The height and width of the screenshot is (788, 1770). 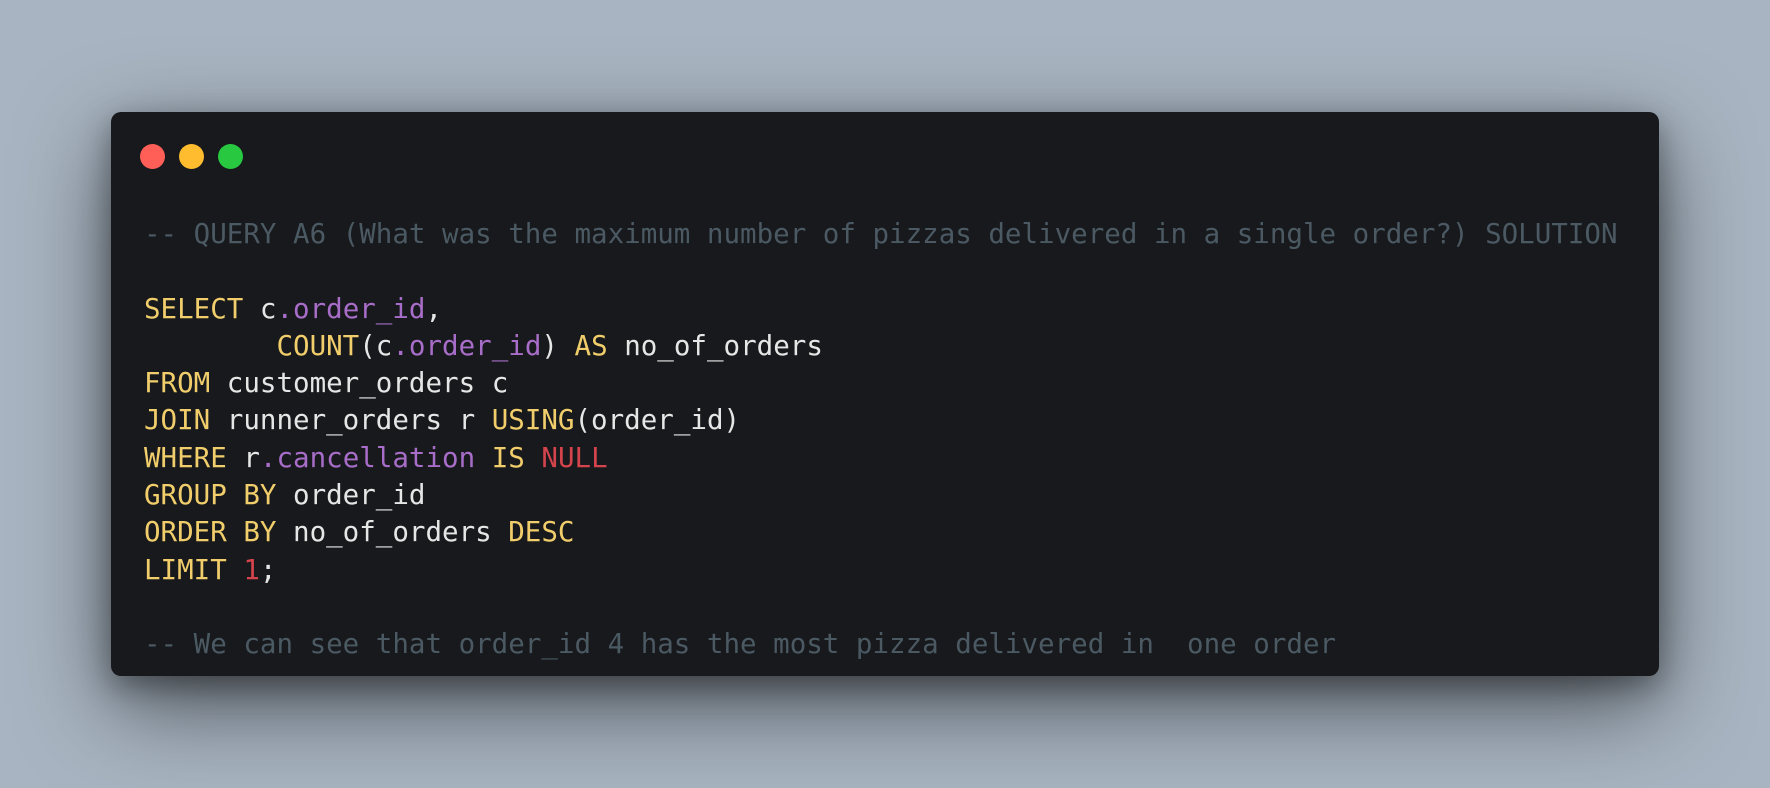 I want to click on code-text: ;, so click(x=268, y=569).